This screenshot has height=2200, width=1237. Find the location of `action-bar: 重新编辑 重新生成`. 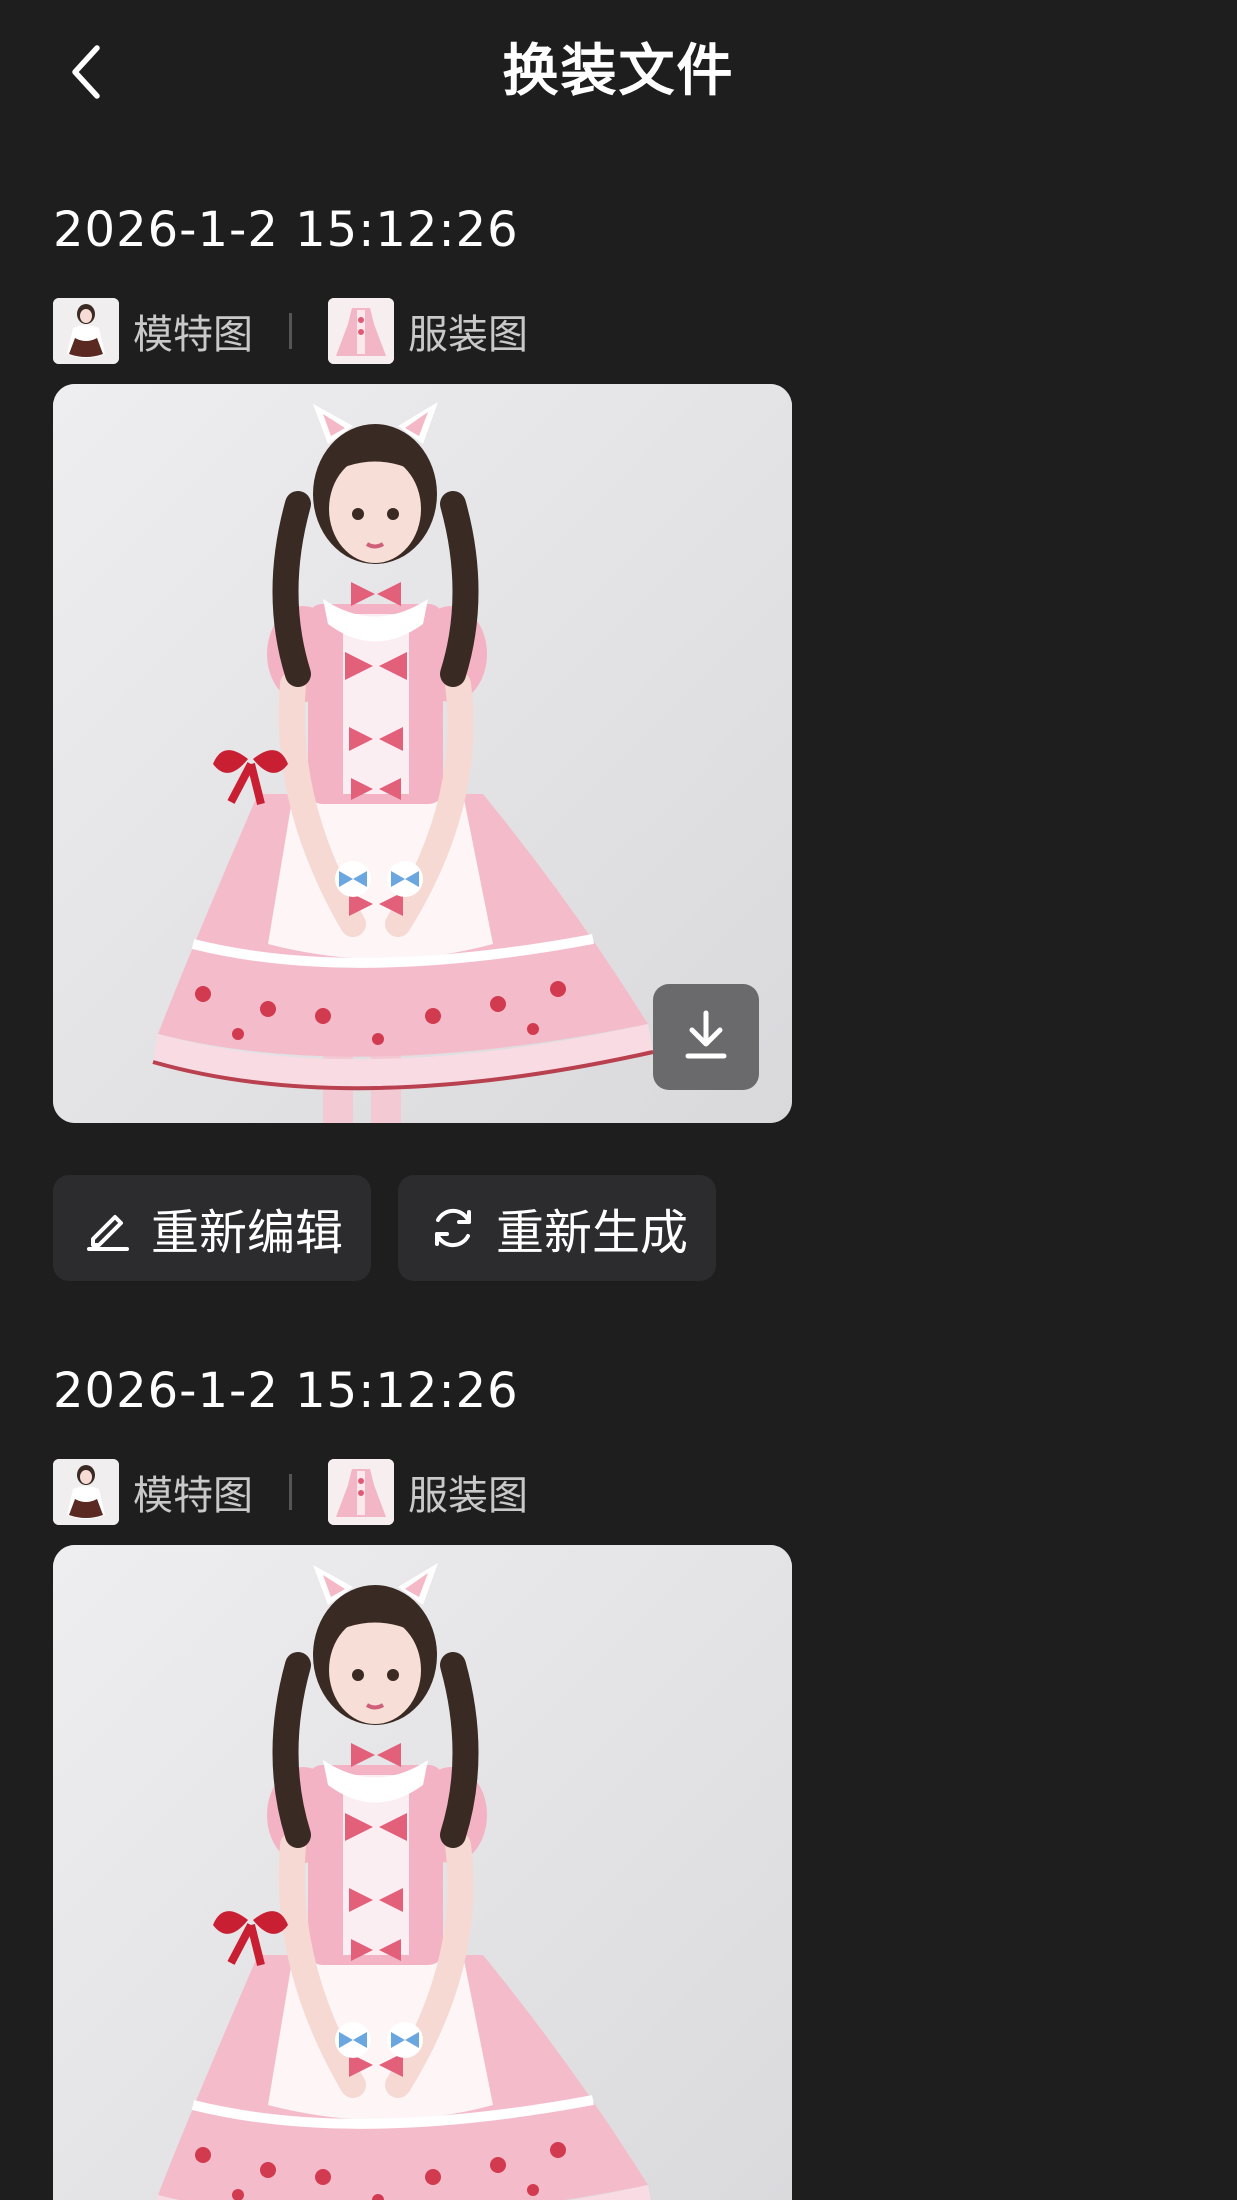

action-bar: 重新编辑 重新生成 is located at coordinates (385, 1228).